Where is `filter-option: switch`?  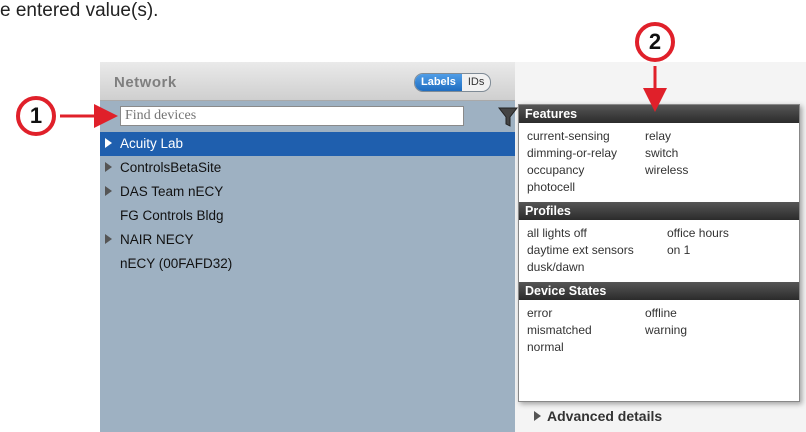
filter-option: switch is located at coordinates (718, 153).